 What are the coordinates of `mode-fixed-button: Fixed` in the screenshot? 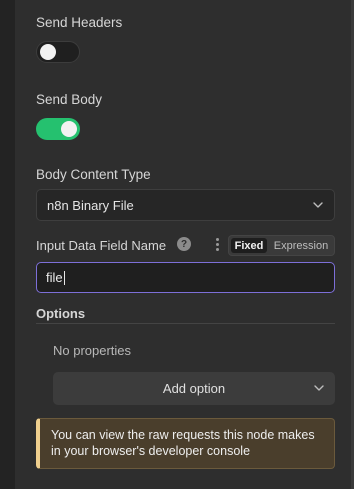 It's located at (249, 245).